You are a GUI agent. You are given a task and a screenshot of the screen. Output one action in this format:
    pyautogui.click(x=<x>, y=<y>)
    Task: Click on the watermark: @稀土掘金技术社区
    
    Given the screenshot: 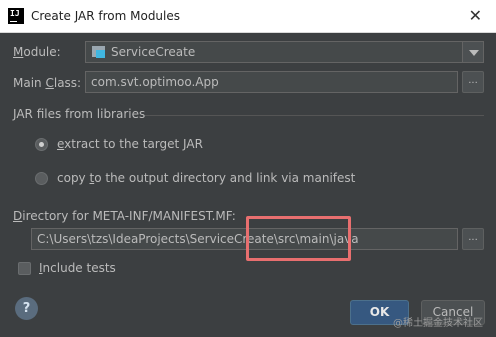 What is the action you would take?
    pyautogui.click(x=438, y=323)
    